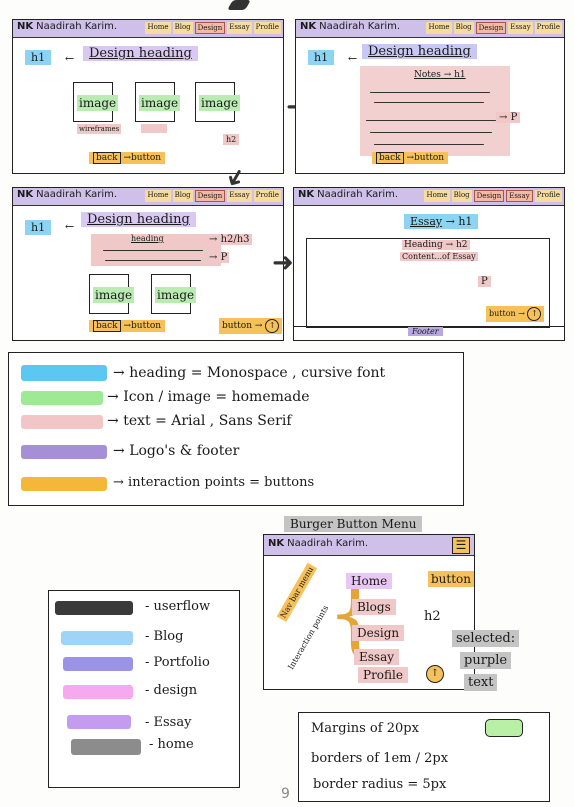  What do you see at coordinates (231, 139) in the screenshot?
I see `h2-caption: h2` at bounding box center [231, 139].